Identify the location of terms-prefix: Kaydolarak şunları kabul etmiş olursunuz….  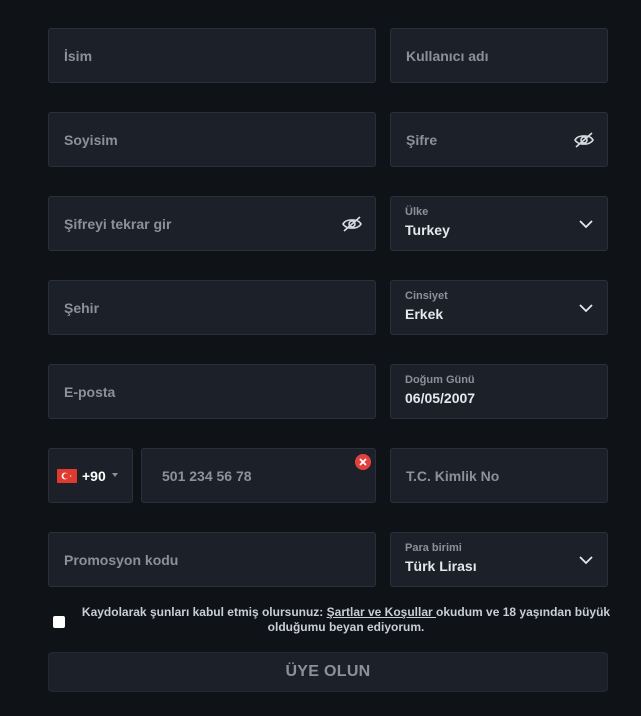
(204, 612).